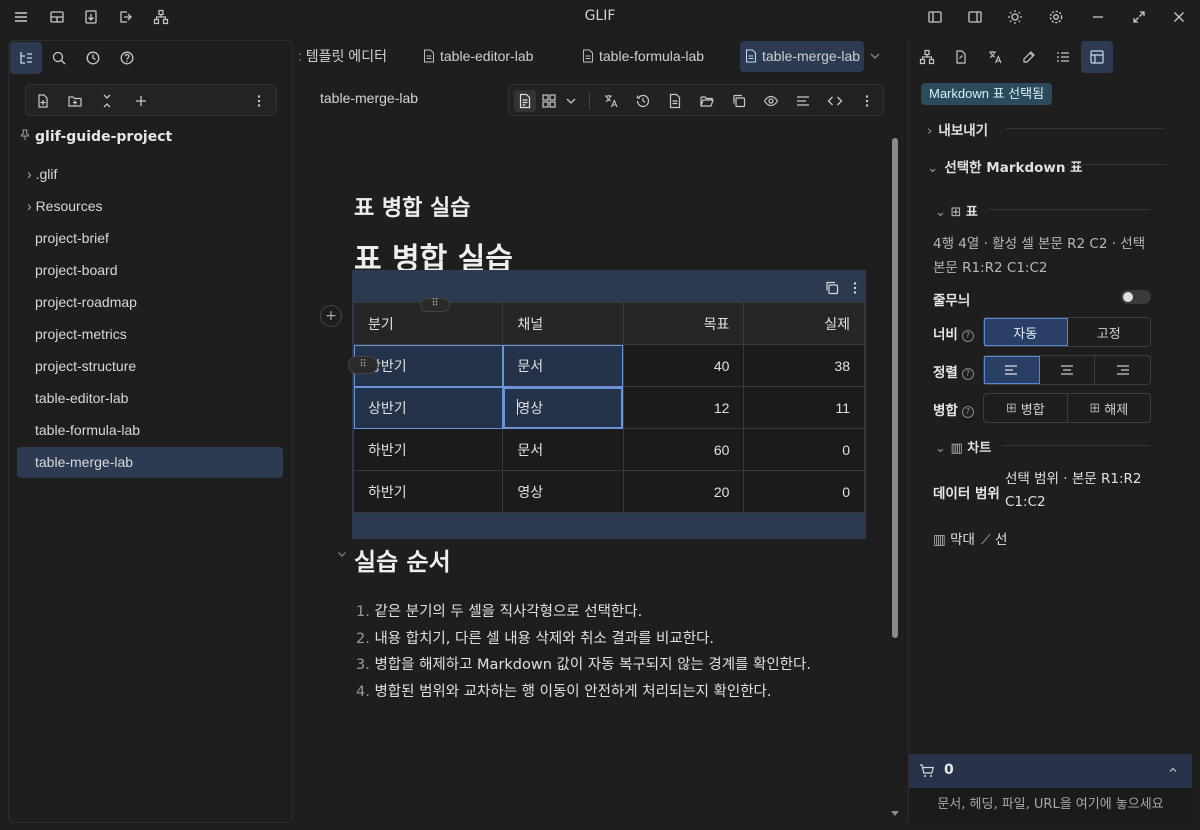 The height and width of the screenshot is (830, 1200). I want to click on history-clock-icon, so click(93, 58).